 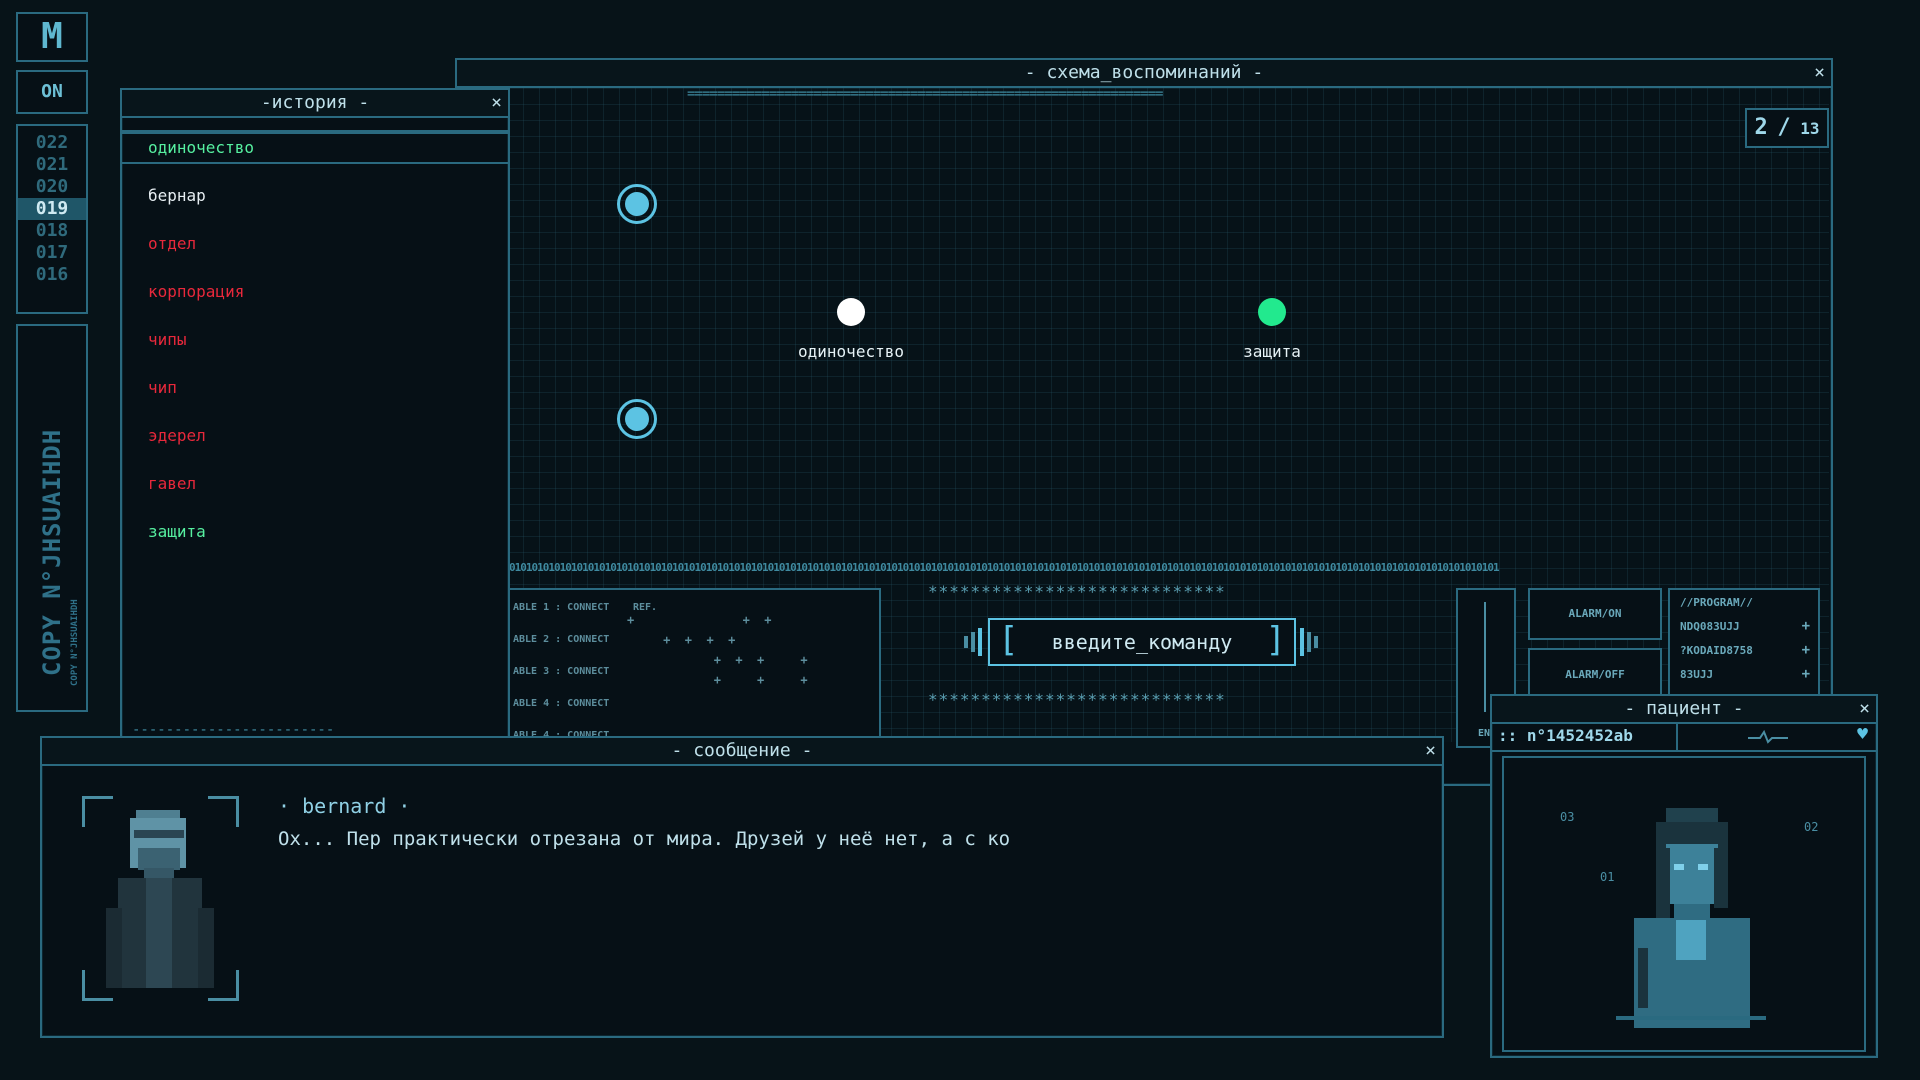 I want to click on history-close-icon: ×, so click(x=496, y=103).